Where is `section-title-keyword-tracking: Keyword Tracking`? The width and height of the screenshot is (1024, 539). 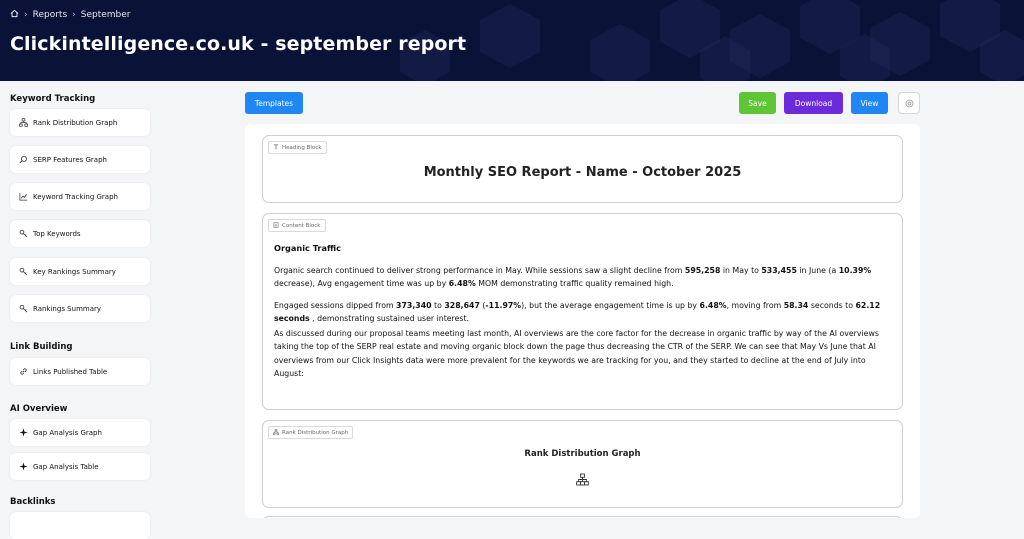 section-title-keyword-tracking: Keyword Tracking is located at coordinates (53, 99).